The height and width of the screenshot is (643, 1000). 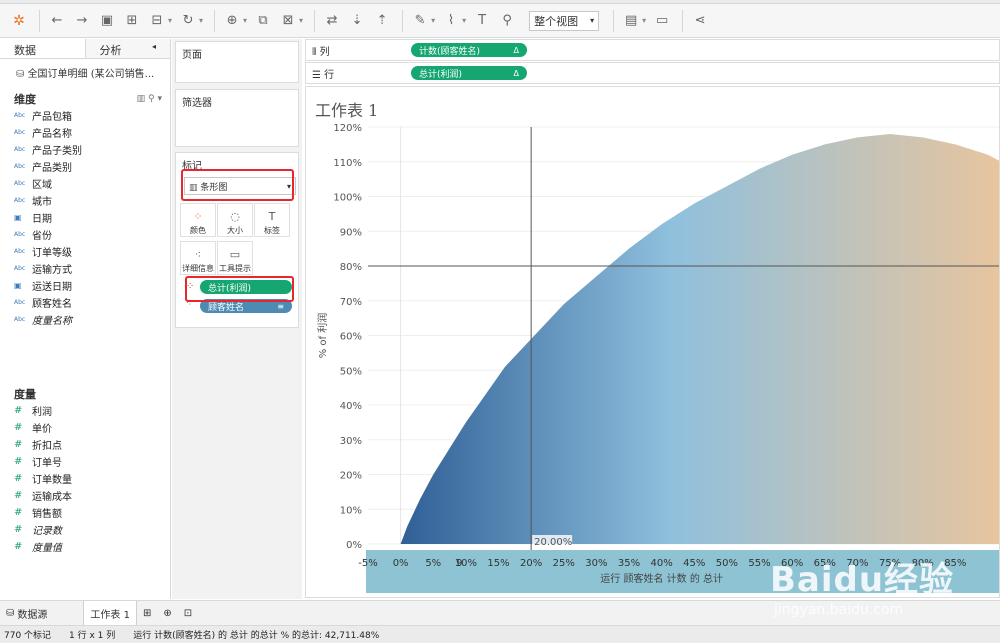 I want to click on measure-field: # 折扣点, so click(x=85, y=444).